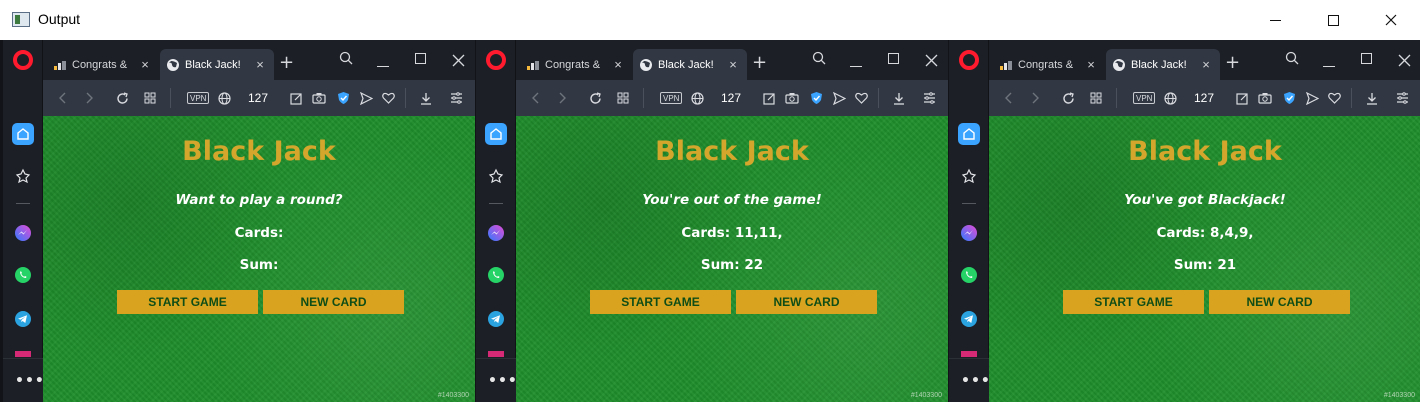 This screenshot has height=402, width=1420. I want to click on tab-bar: Congrats & × Black Jack! × +, so click(732, 60).